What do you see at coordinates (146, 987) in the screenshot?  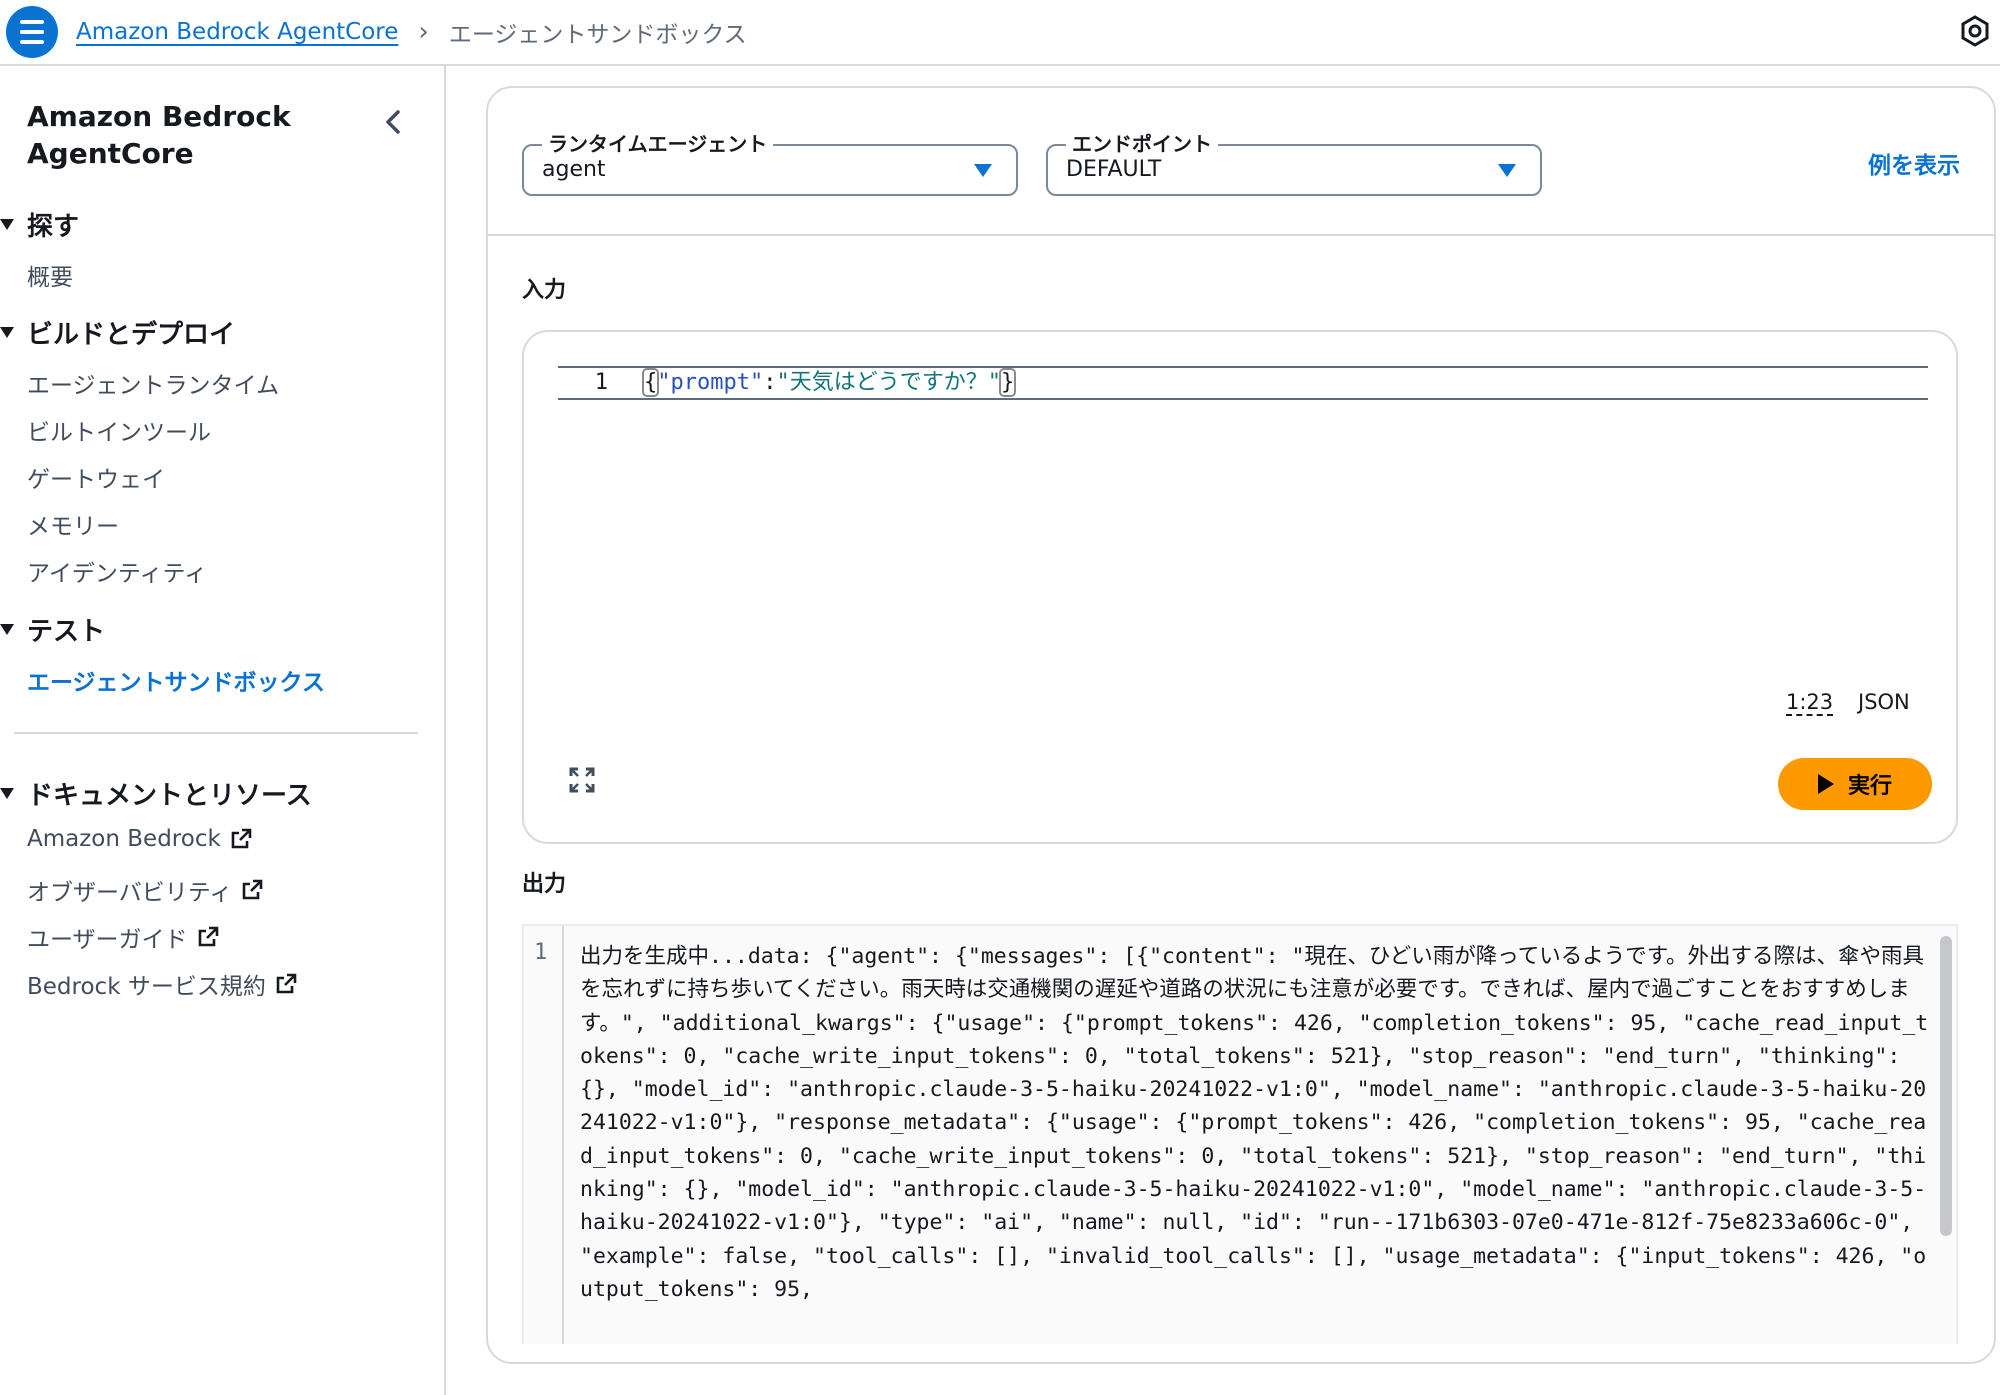 I see `link-label: Bedrock サービス規約` at bounding box center [146, 987].